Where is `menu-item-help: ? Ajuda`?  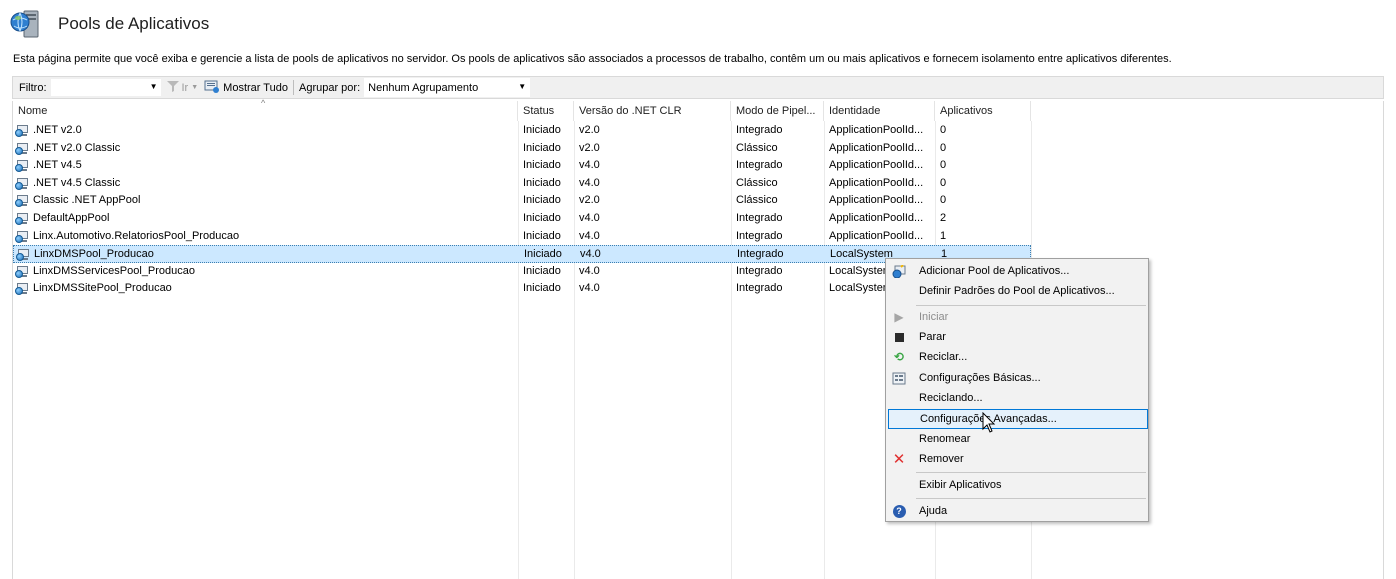
menu-item-help: ? Ajuda is located at coordinates (1018, 511).